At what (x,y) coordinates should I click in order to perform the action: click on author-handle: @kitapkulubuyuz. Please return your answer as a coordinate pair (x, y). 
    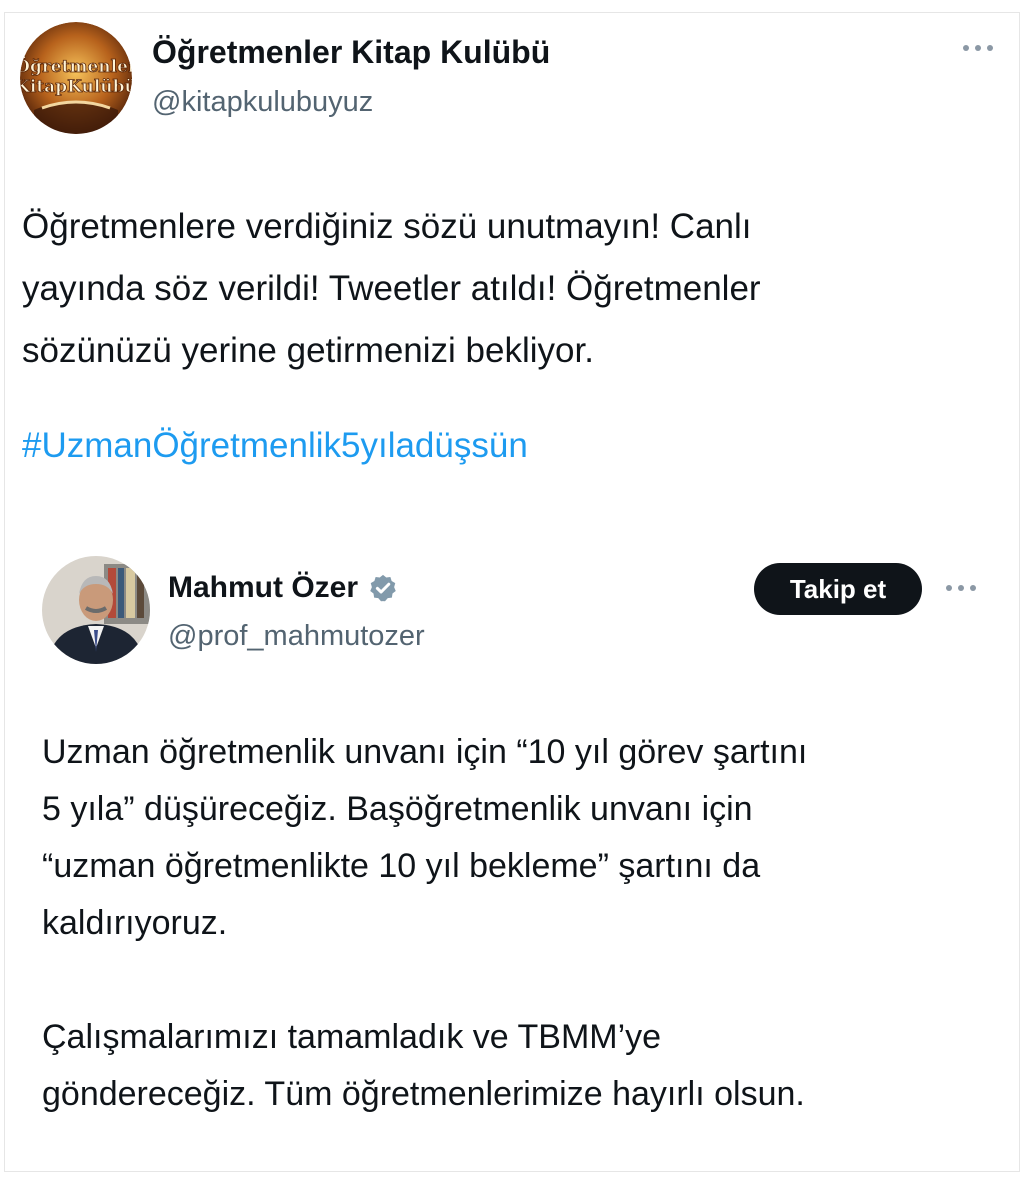
    Looking at the image, I should click on (262, 102).